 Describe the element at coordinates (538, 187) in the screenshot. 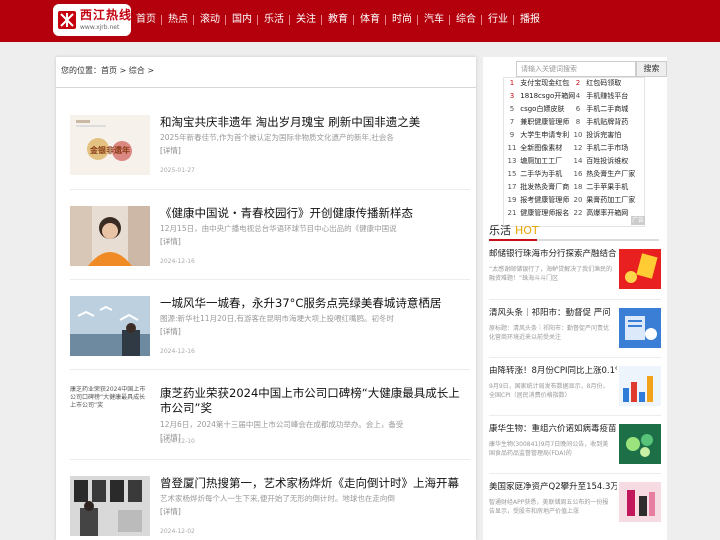

I see `list-item: 17 批发热灸膏厂商` at that location.